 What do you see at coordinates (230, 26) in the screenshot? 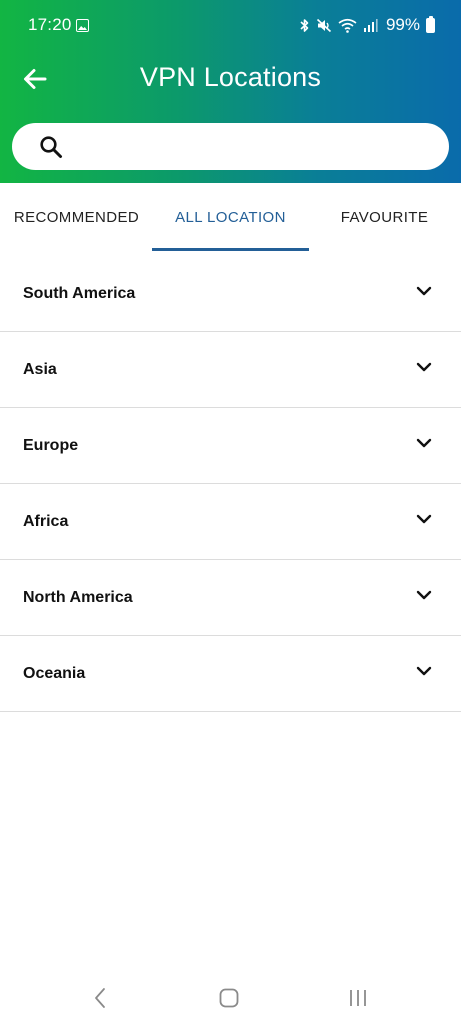
I see `status-bar: 17:20 99%` at bounding box center [230, 26].